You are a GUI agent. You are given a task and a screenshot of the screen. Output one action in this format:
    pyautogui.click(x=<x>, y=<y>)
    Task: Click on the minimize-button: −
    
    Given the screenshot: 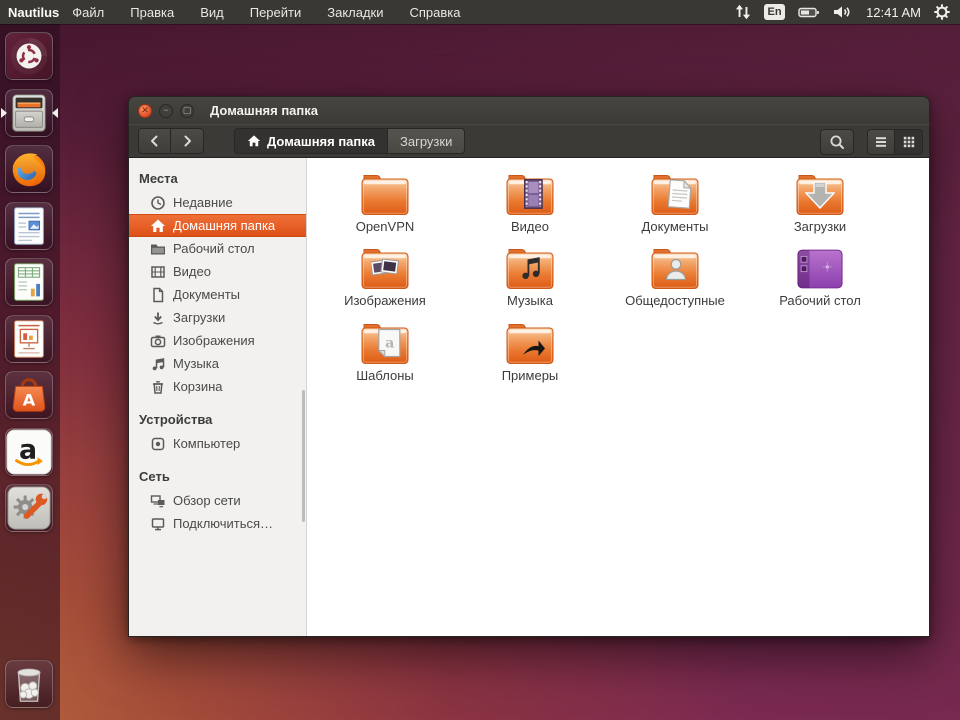 What is the action you would take?
    pyautogui.click(x=166, y=110)
    